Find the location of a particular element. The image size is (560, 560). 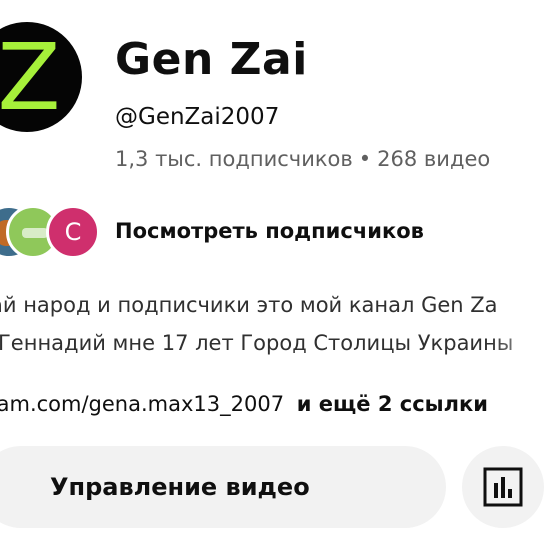

channel-avatar: Z is located at coordinates (41, 77).